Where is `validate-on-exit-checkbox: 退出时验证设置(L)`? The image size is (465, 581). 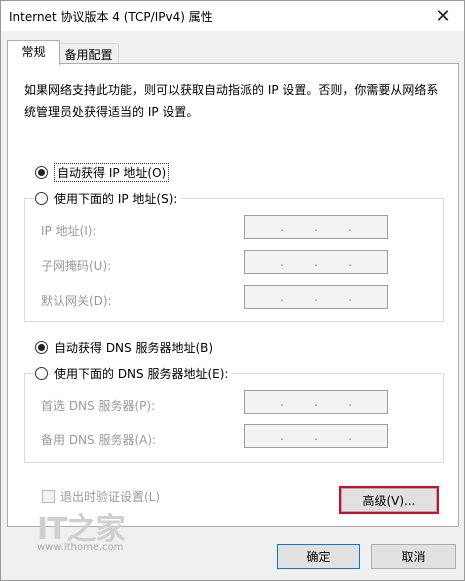 validate-on-exit-checkbox: 退出时验证设置(L) is located at coordinates (101, 496).